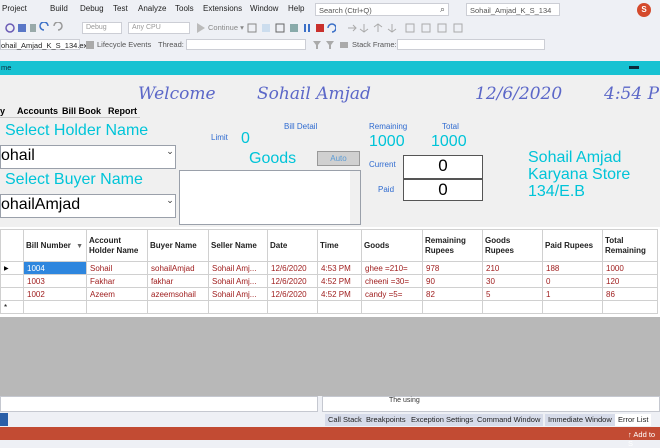 The image size is (660, 448). I want to click on minimize-button: ▬, so click(634, 66).